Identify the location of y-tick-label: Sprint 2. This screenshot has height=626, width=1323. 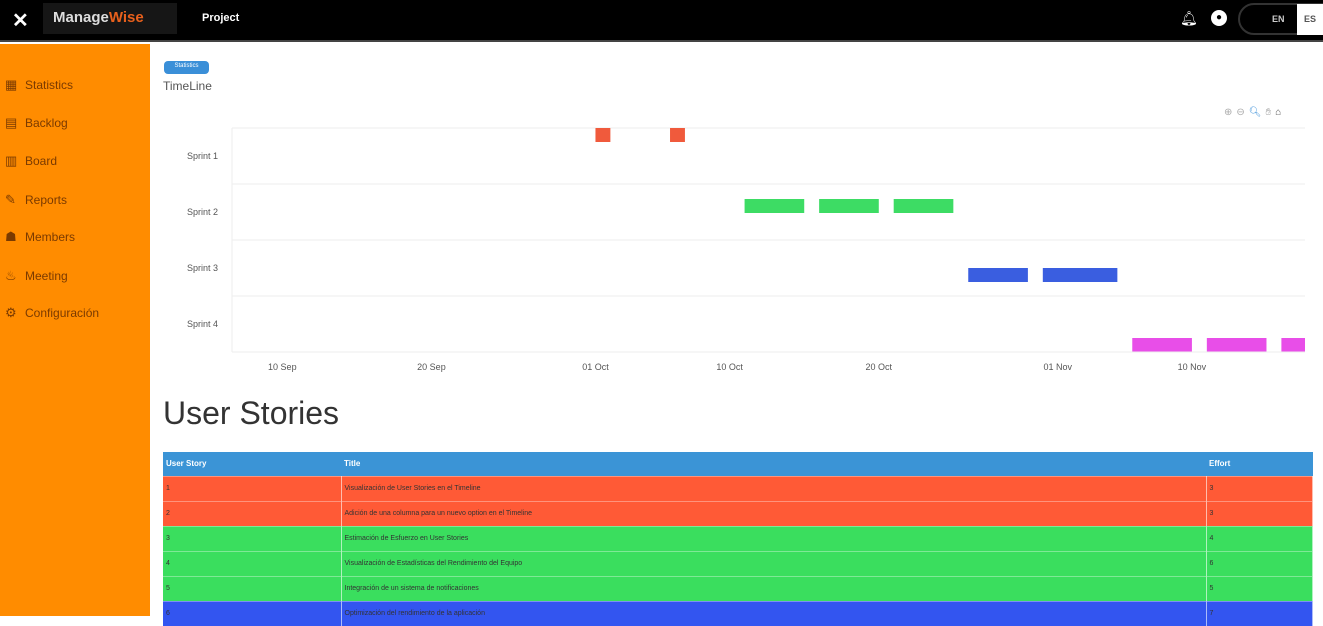
(202, 212).